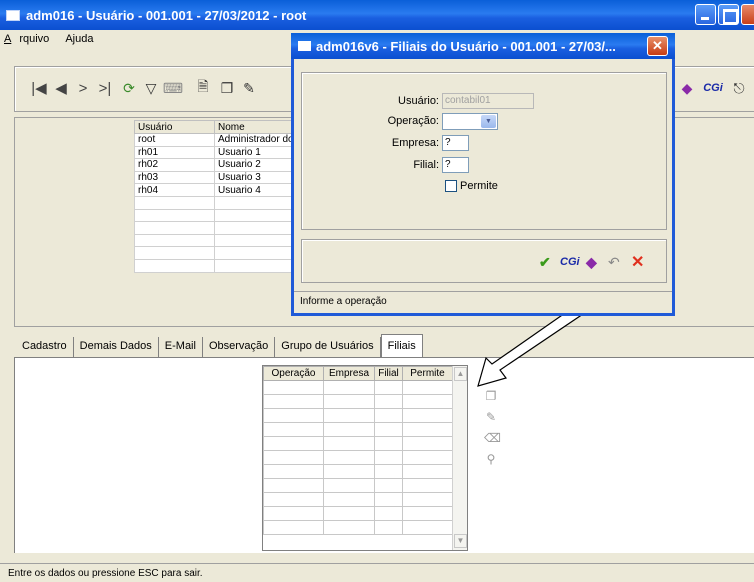  What do you see at coordinates (239, 347) in the screenshot?
I see `tab-observacao: Observação` at bounding box center [239, 347].